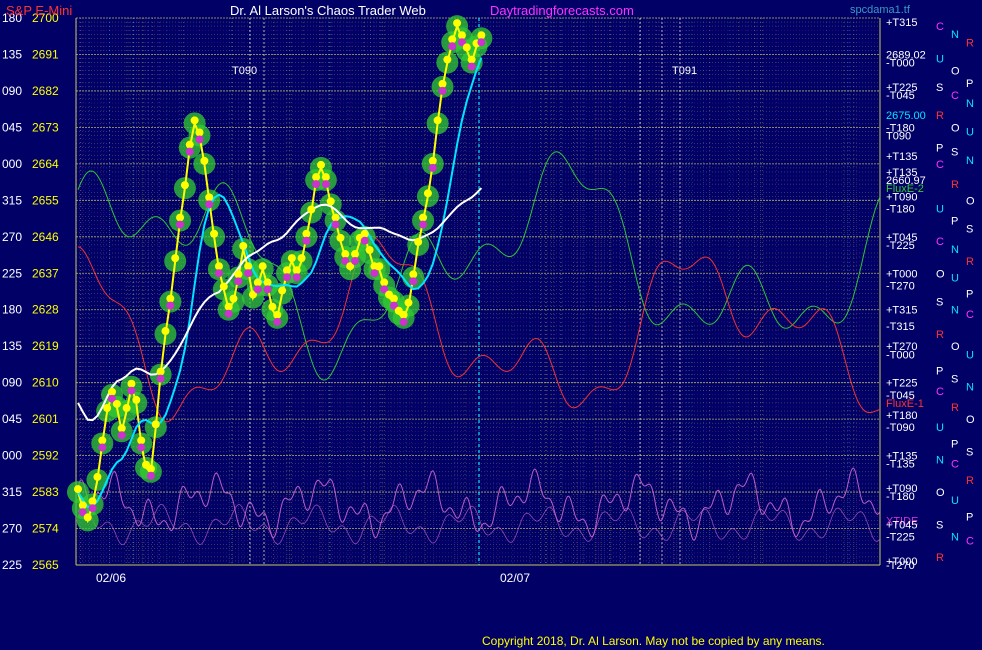 The height and width of the screenshot is (650, 982). Describe the element at coordinates (45, 456) in the screenshot. I see `y-tick-label: 2592` at that location.